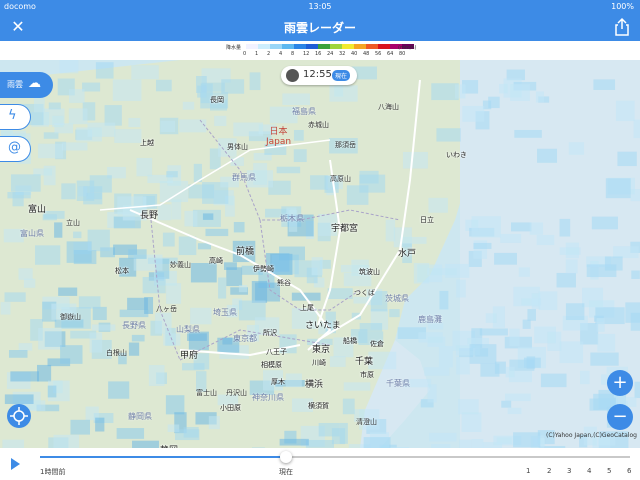 The height and width of the screenshot is (480, 640). Describe the element at coordinates (377, 344) in the screenshot. I see `place-label: 佐倉` at that location.